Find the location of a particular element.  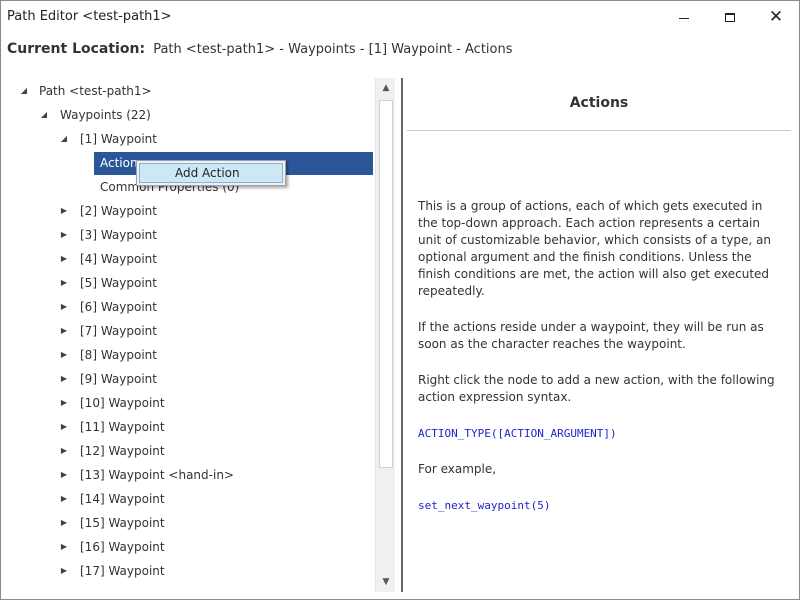

pane-splitter is located at coordinates (402, 335).